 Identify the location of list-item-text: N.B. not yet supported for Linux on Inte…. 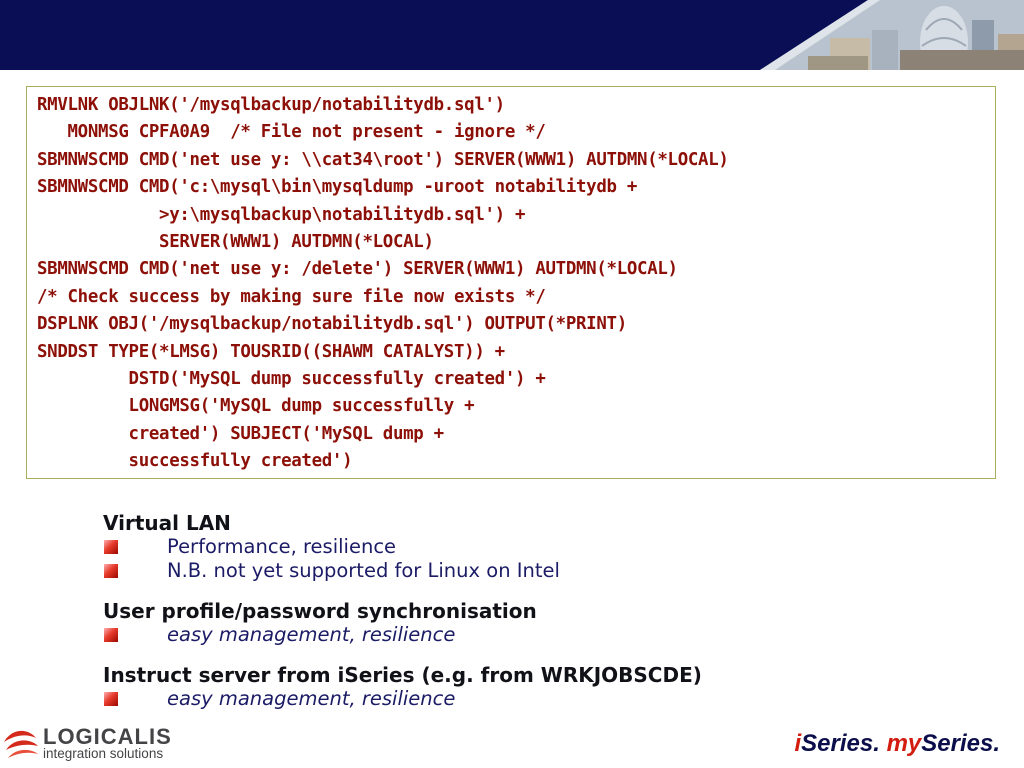
(363, 570).